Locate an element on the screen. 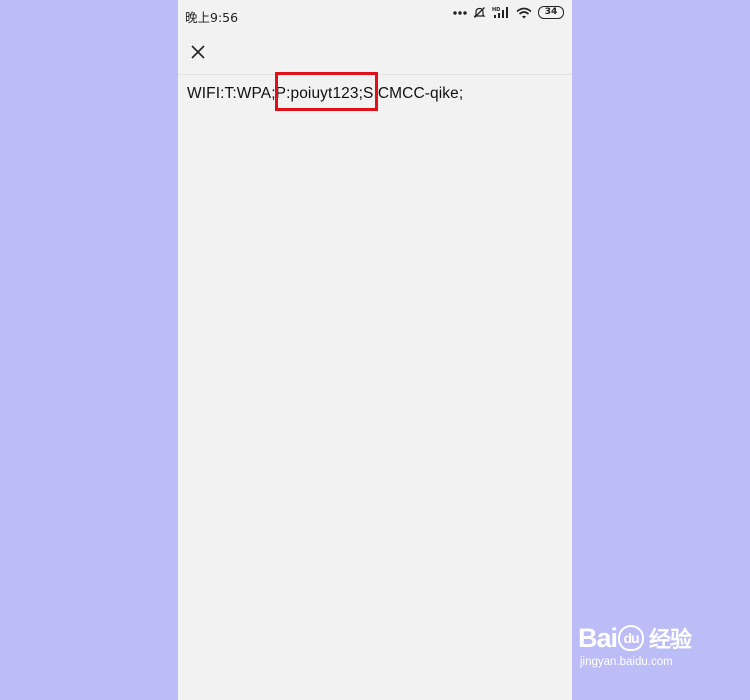  baidu-jingyan-watermark: Bai du 经验 jingyan.baidu.com is located at coordinates (648, 652).